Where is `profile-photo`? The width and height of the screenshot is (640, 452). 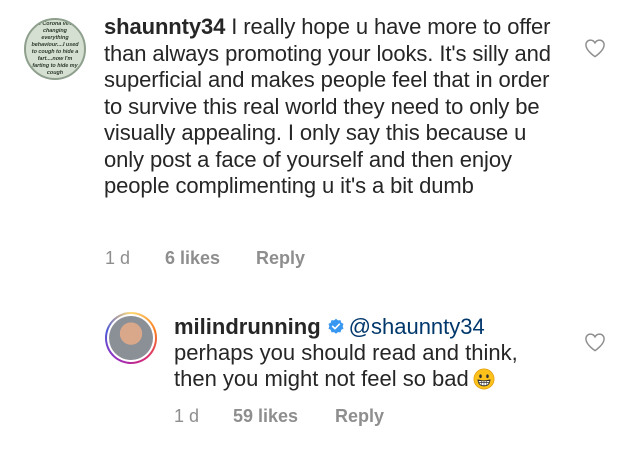
profile-photo is located at coordinates (131, 338).